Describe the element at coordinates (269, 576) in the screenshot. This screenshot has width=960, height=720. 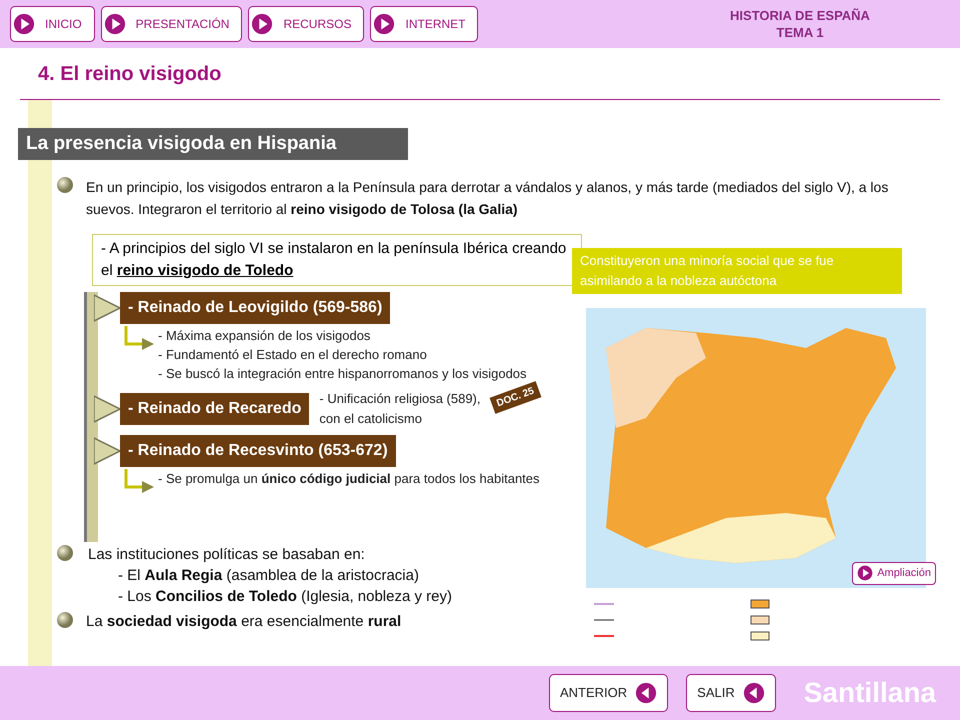
I see `institution-item: - El Aula Regia (asamblea de la aristocracia)` at that location.